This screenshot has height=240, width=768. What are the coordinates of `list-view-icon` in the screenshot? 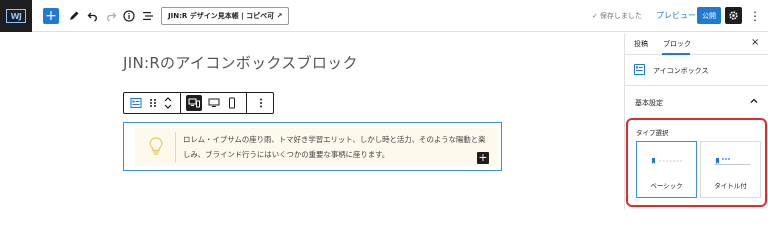 It's located at (148, 16).